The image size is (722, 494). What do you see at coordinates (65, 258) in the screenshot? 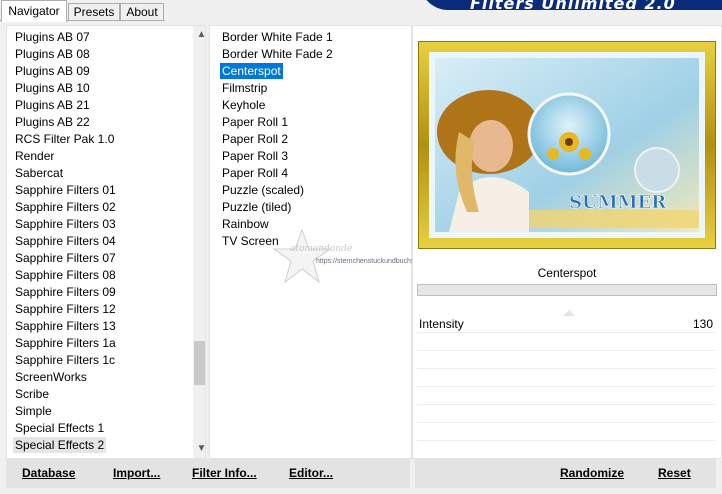
I see `category-item: Sapphire Filters 07` at bounding box center [65, 258].